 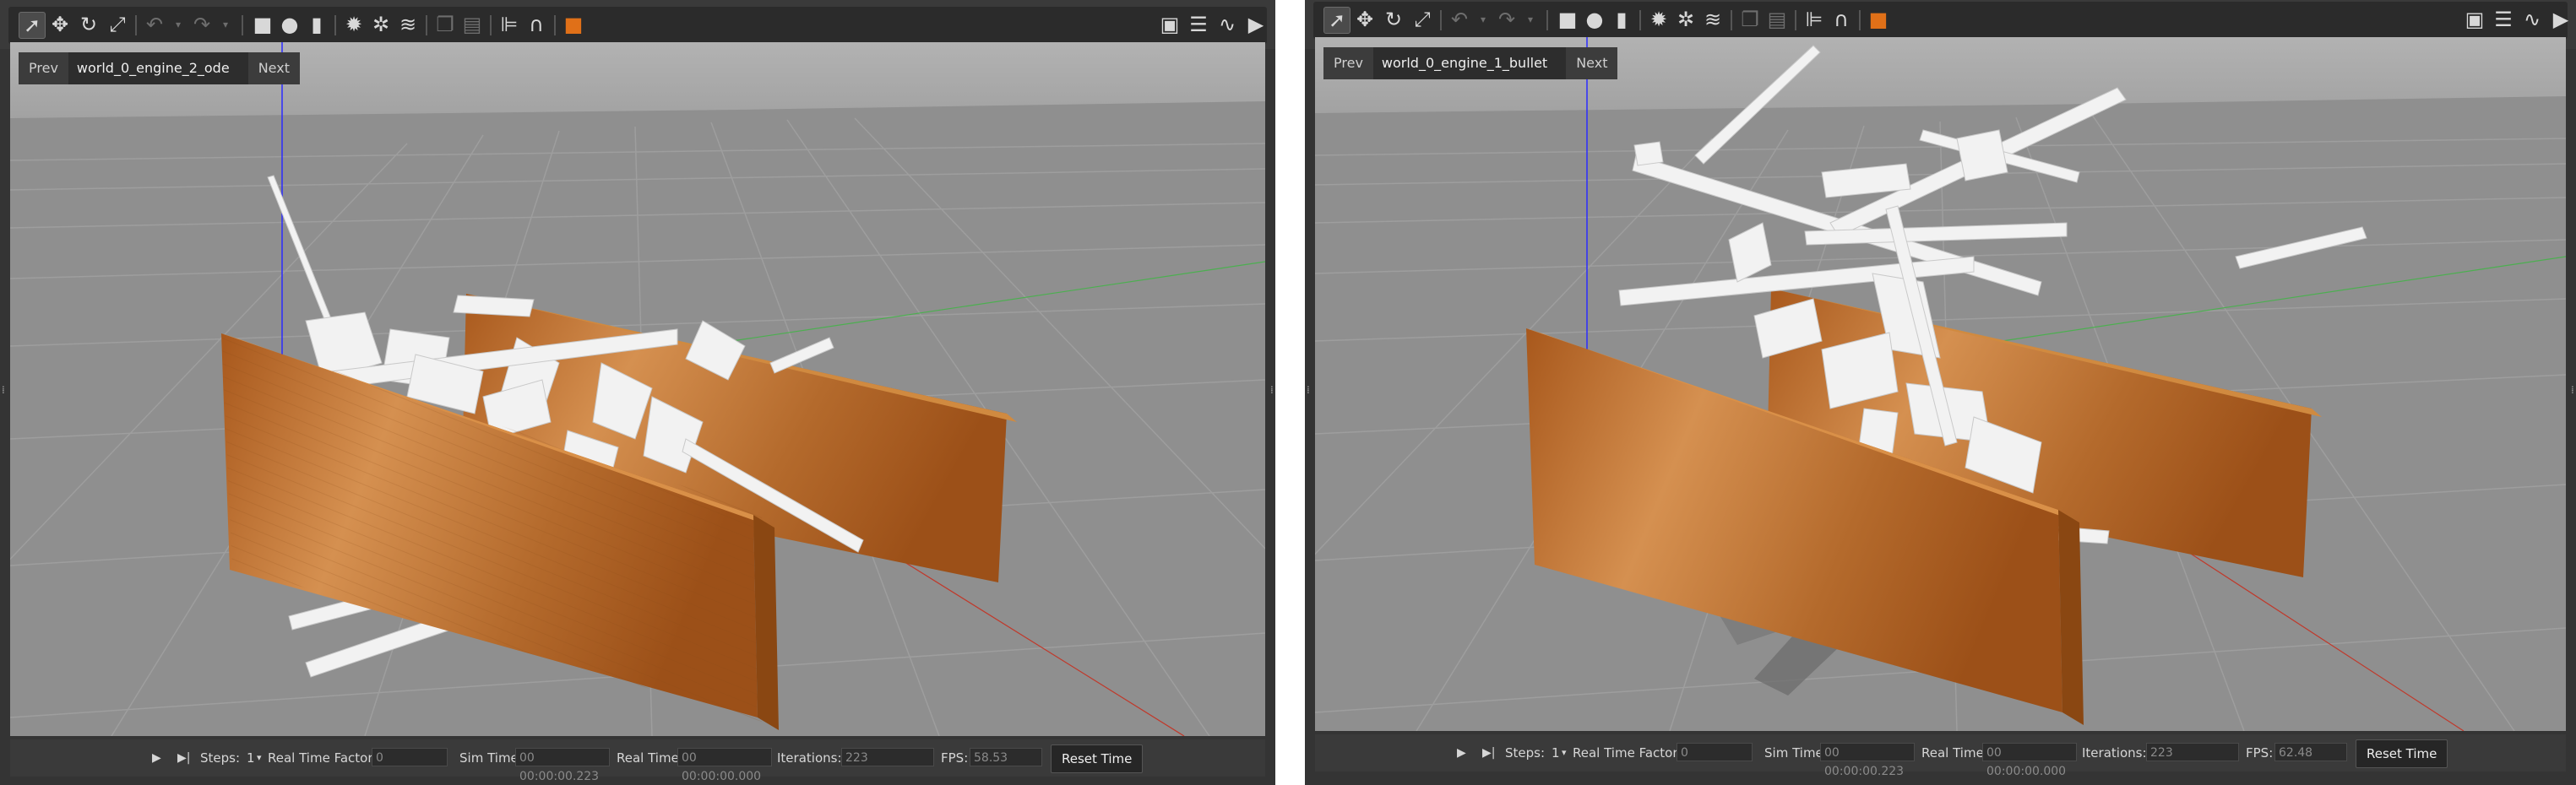 I want to click on fps-field: 62.48, so click(x=2310, y=752).